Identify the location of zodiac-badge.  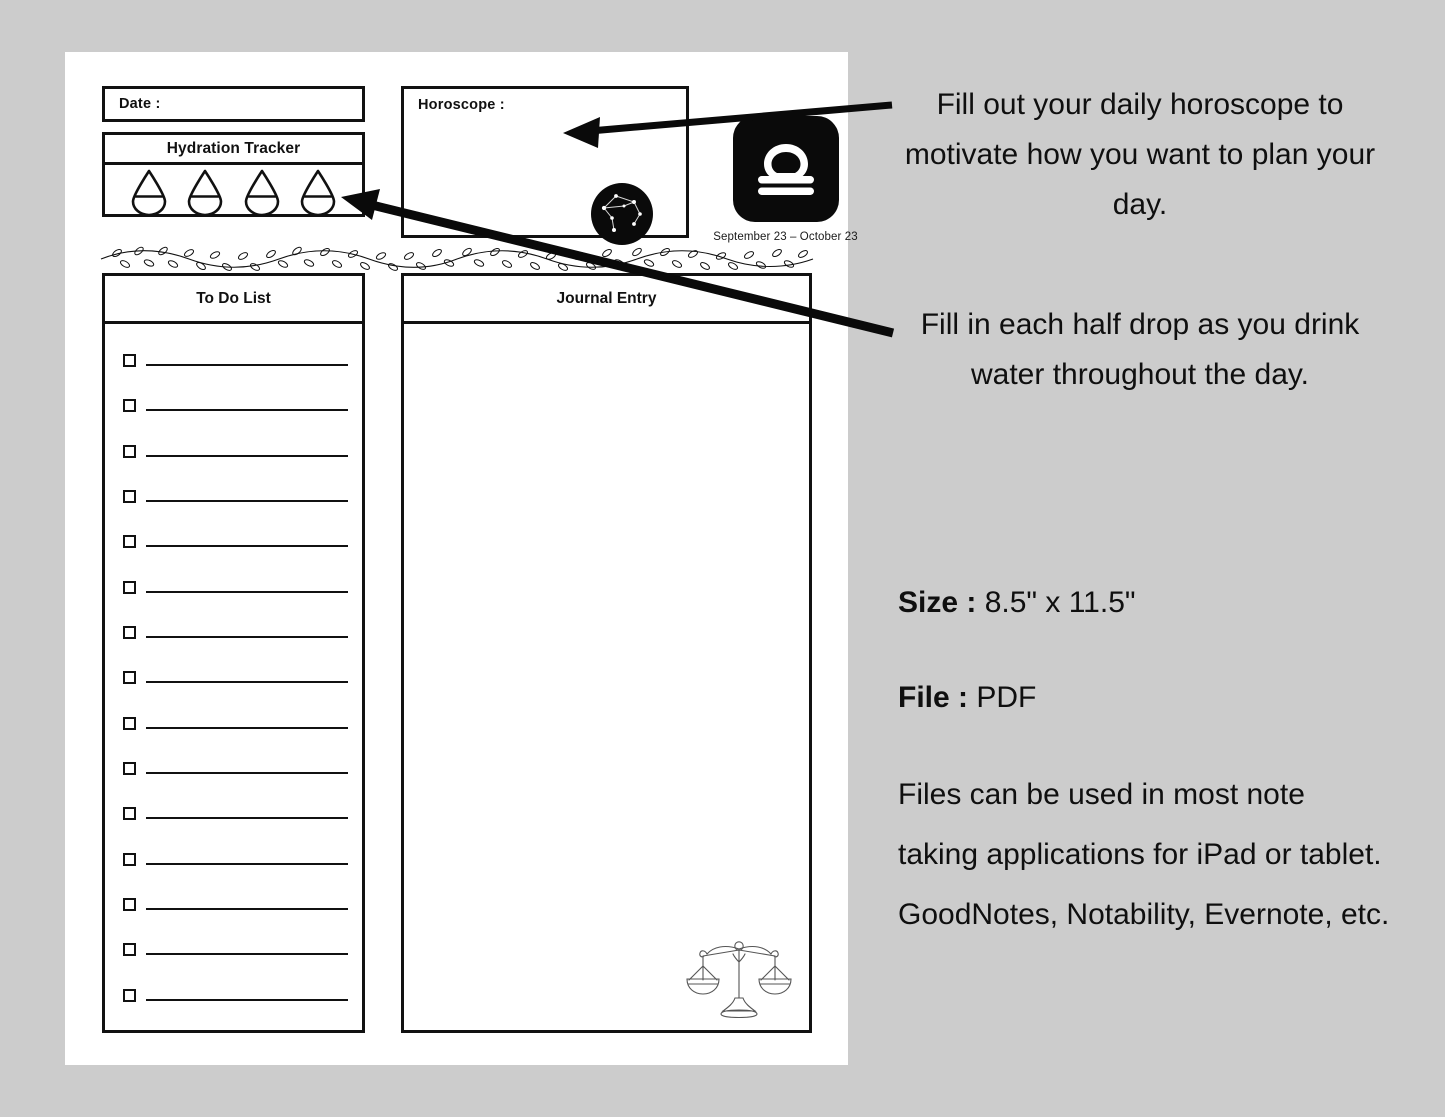
(785, 169).